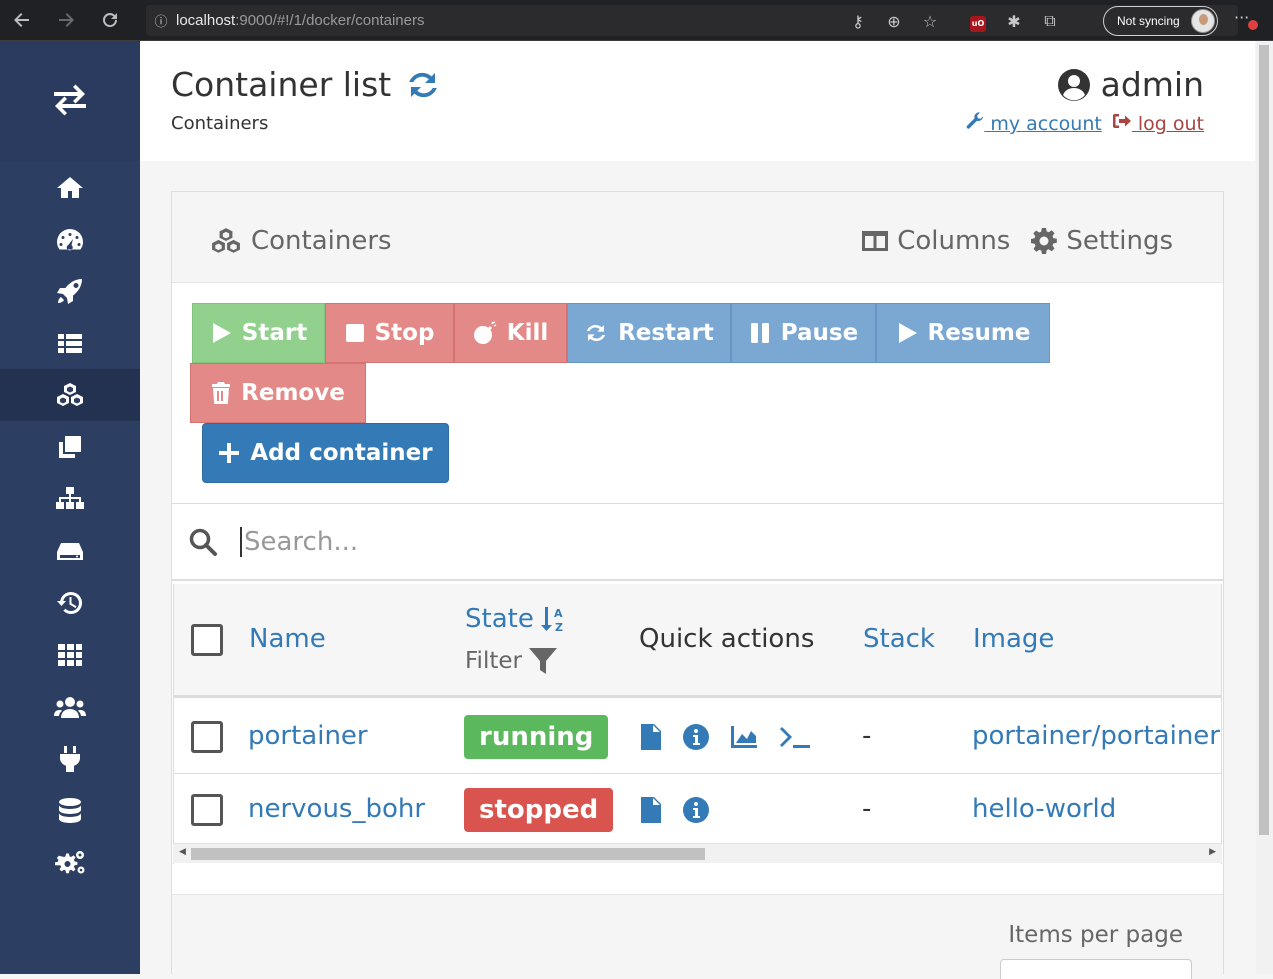 Image resolution: width=1273 pixels, height=979 pixels. Describe the element at coordinates (1046, 124) in the screenshot. I see `my-account-label: my account` at that location.